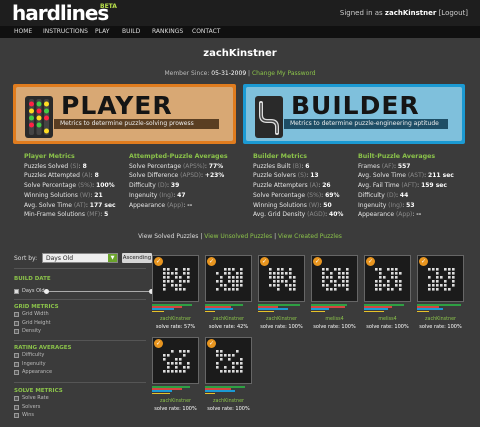 The image size is (480, 427). I want to click on nav-contact: CONTACT, so click(206, 31).